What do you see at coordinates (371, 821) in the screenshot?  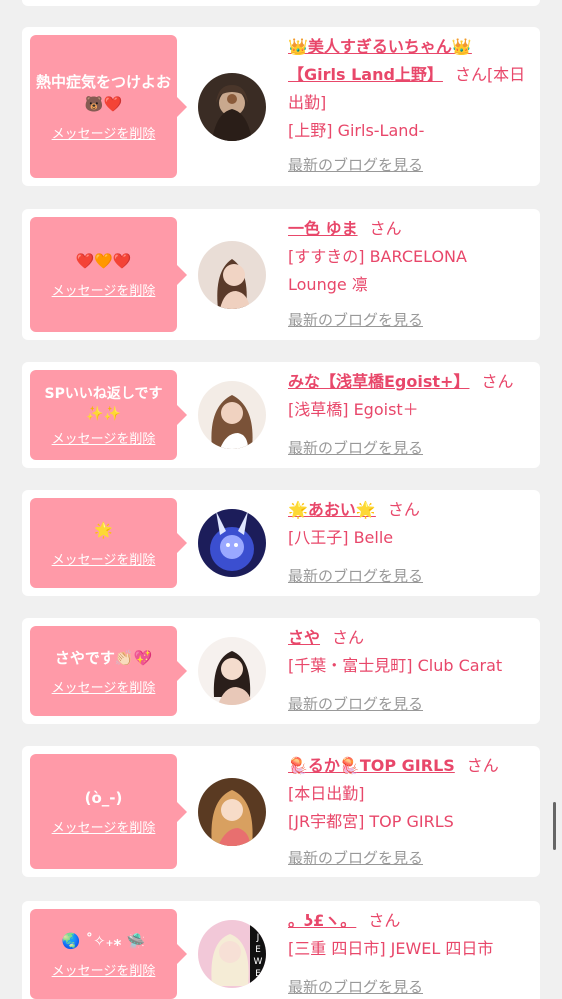 I see `shop-detail: [JR宇都宮] TOP GIRLS` at bounding box center [371, 821].